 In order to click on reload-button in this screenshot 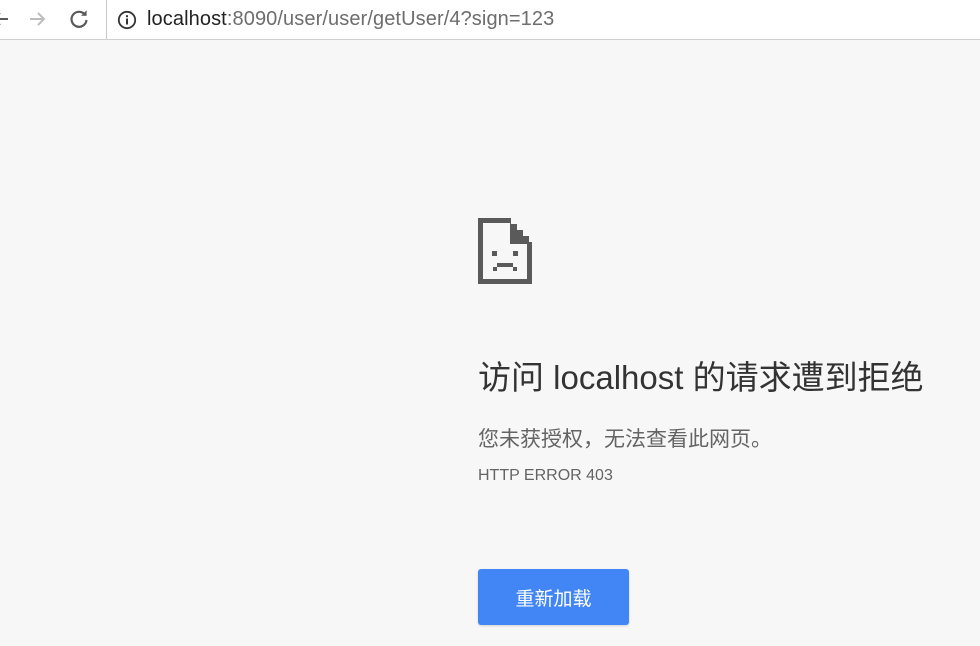, I will do `click(79, 19)`.